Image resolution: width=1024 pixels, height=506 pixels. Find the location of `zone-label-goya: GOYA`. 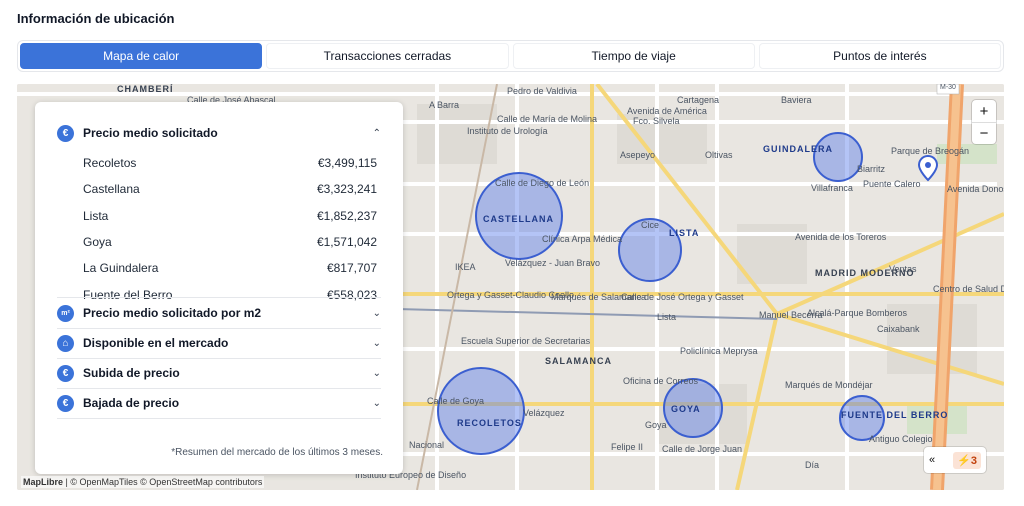

zone-label-goya: GOYA is located at coordinates (686, 409).